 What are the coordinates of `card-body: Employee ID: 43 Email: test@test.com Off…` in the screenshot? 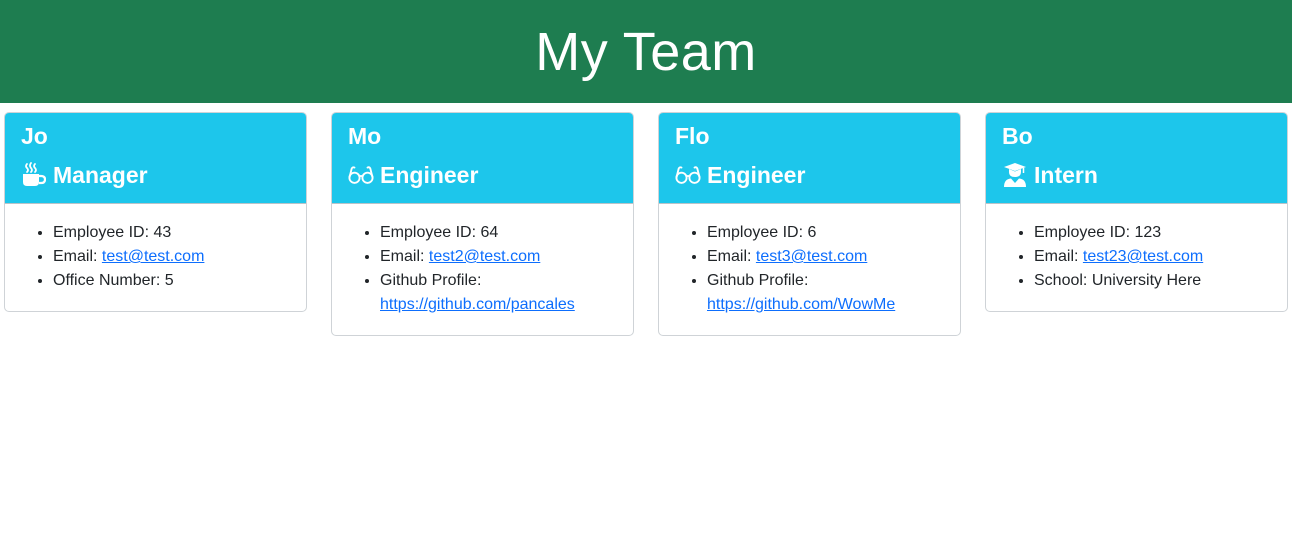 It's located at (155, 257).